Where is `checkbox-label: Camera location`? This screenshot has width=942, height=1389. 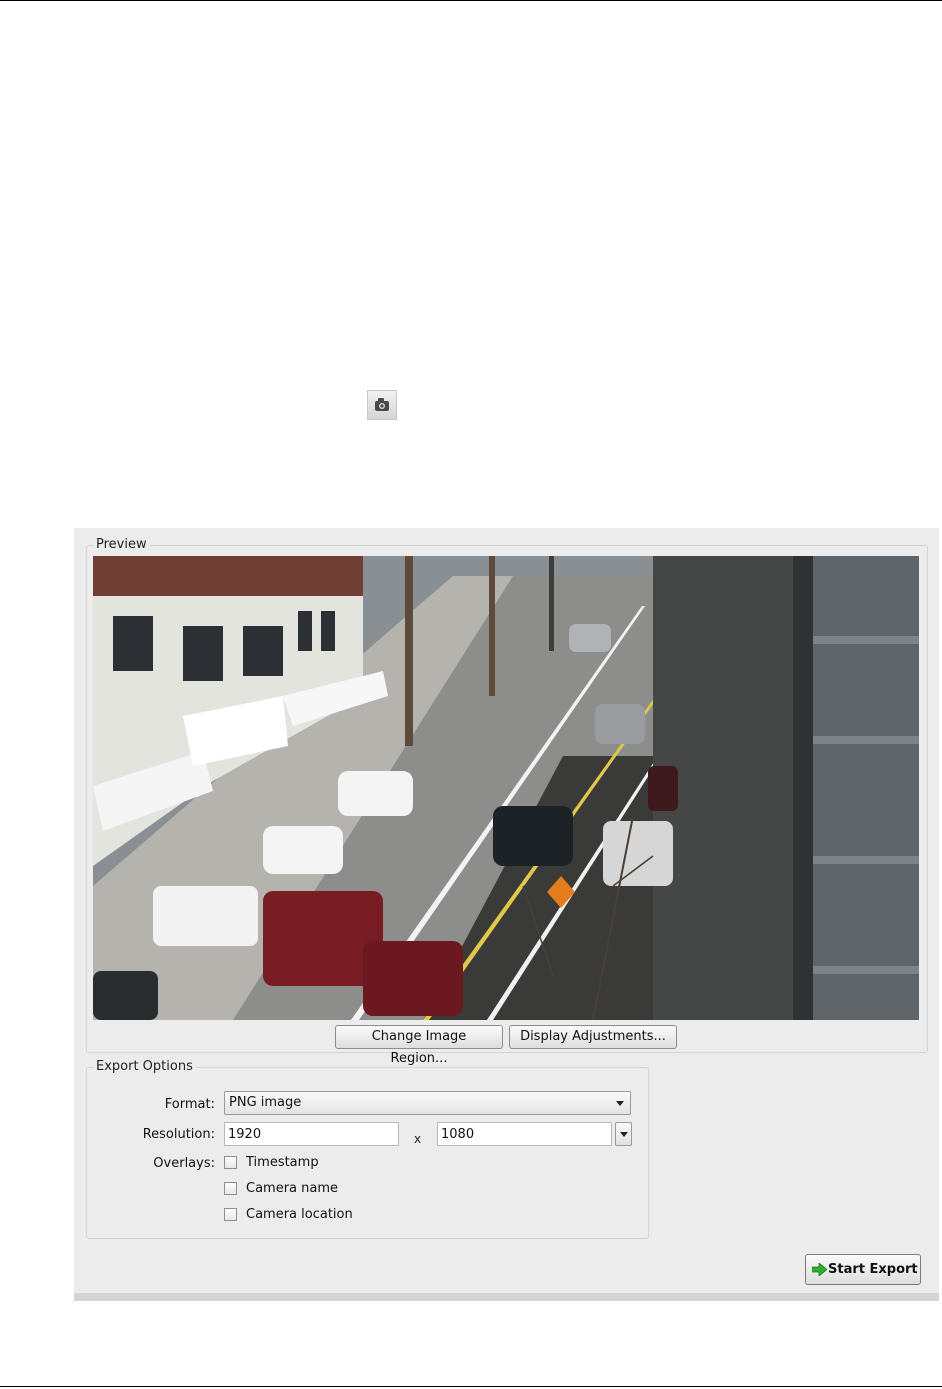
checkbox-label: Camera location is located at coordinates (299, 1214).